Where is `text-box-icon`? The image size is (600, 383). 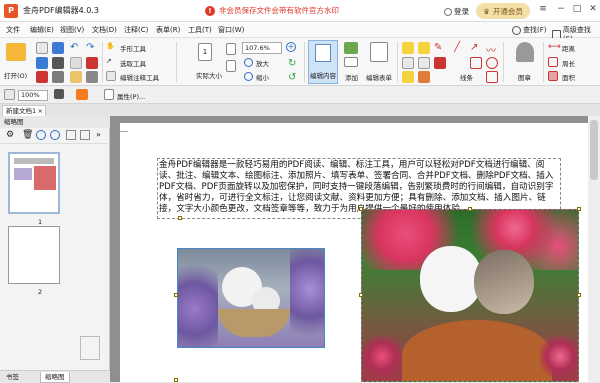
text-box-icon is located at coordinates (408, 48).